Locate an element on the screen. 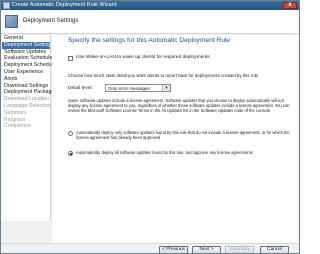 This screenshot has width=320, height=254. sidebar-item-alerts: Alerts is located at coordinates (26, 79).